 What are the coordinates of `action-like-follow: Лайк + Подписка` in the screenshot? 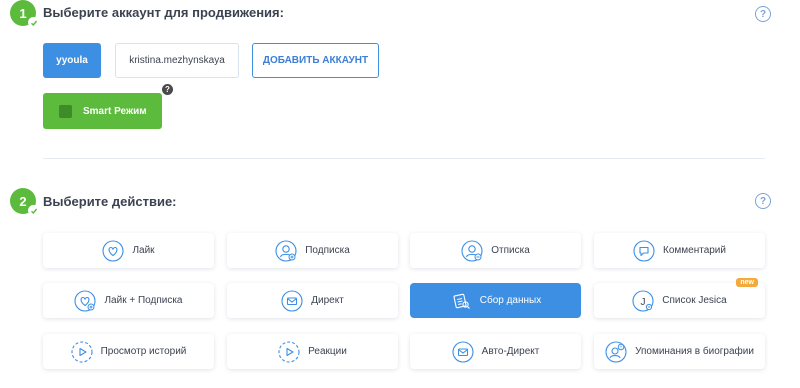 It's located at (128, 300).